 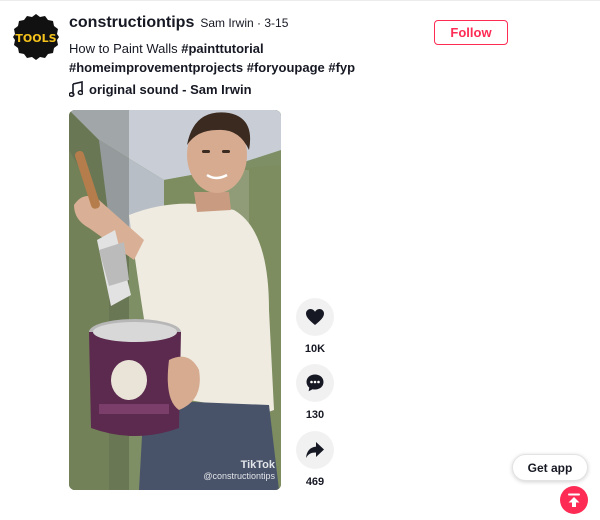 I want to click on video-watermark: TikTok @constructiontips, so click(x=239, y=471).